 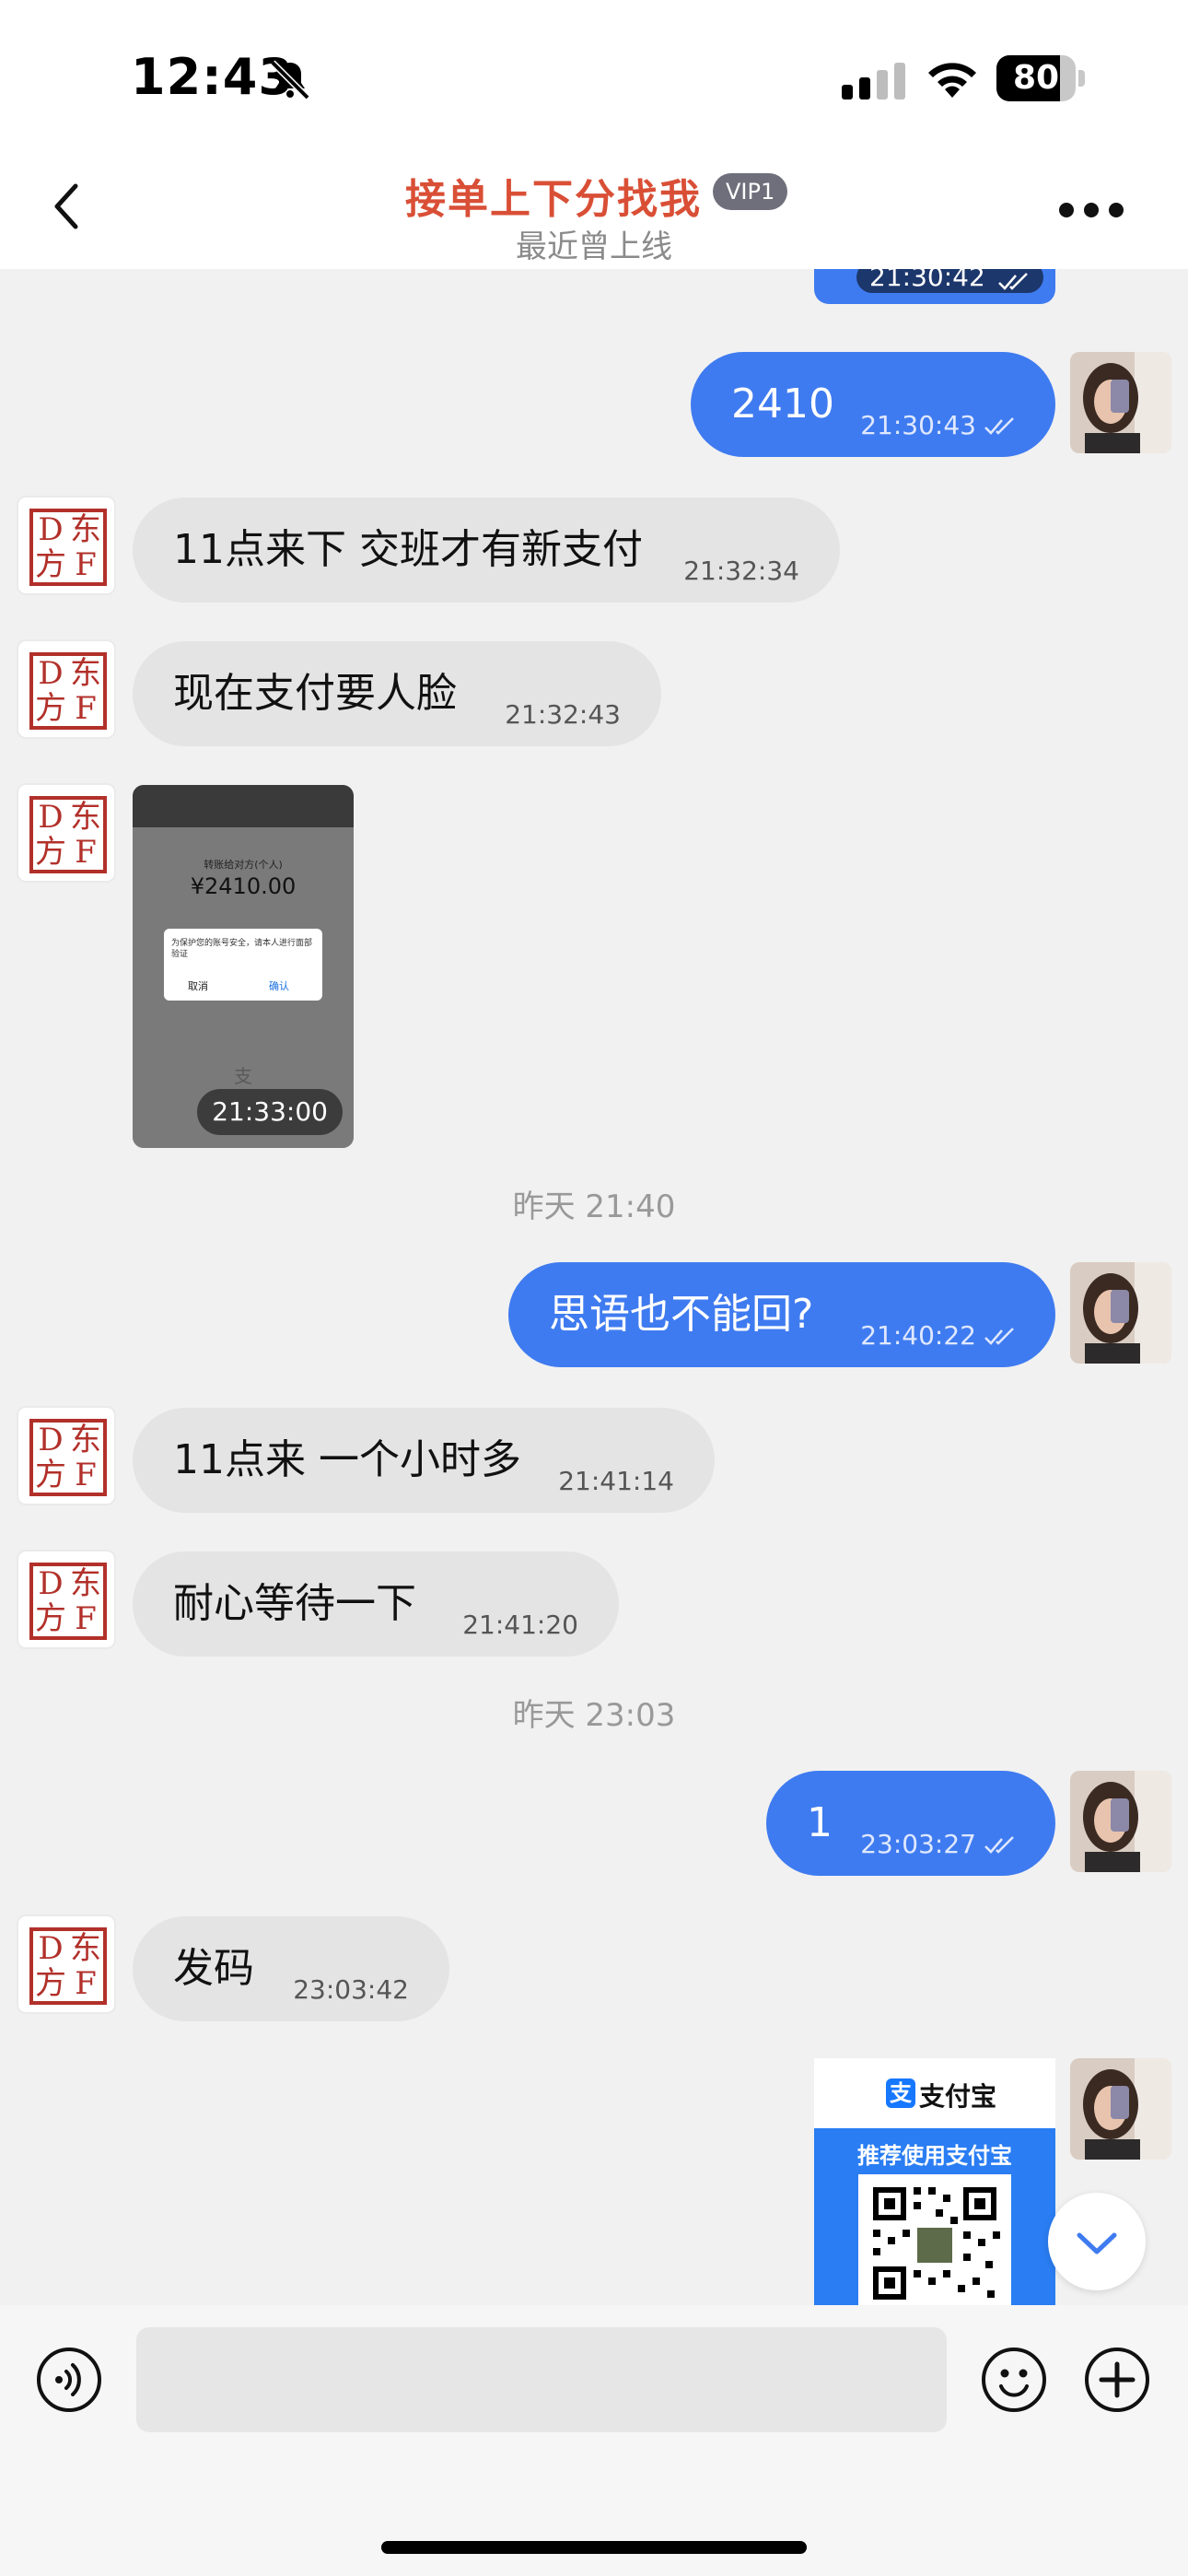 What do you see at coordinates (782, 404) in the screenshot?
I see `message-text: 2410` at bounding box center [782, 404].